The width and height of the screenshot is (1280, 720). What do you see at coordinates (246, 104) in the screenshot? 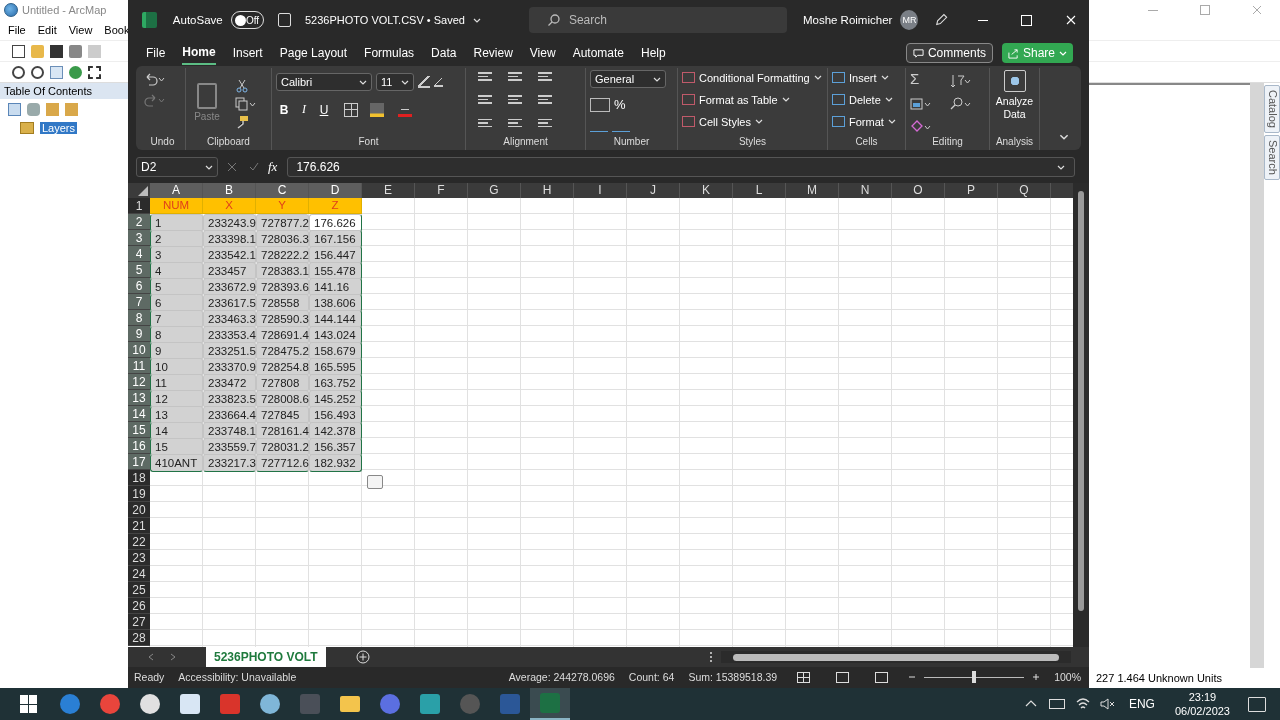
I see `copy-icon` at bounding box center [246, 104].